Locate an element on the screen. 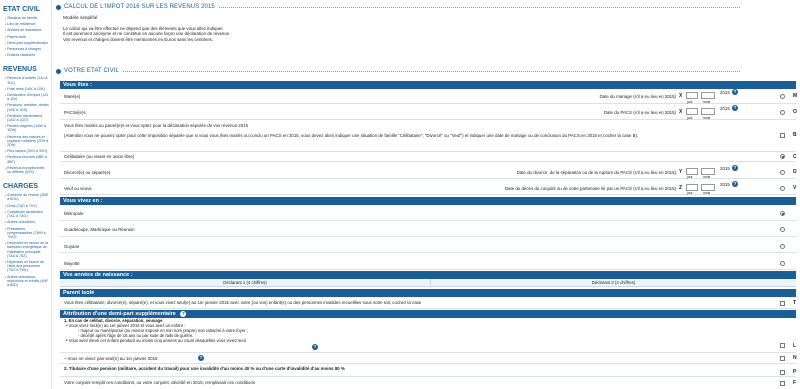 This screenshot has width=800, height=389. conjoint-checkbox is located at coordinates (782, 383).